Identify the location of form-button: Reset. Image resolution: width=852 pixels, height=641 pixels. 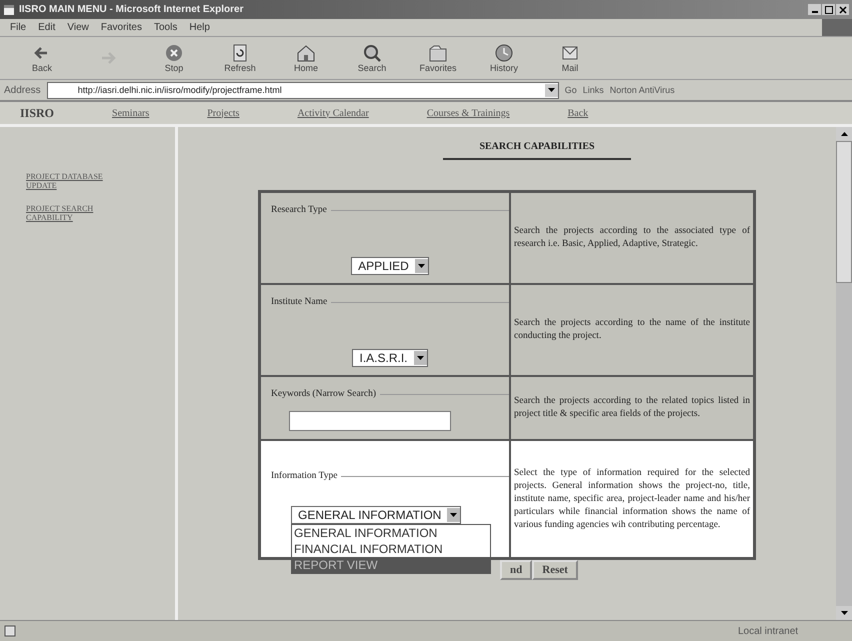
(555, 570).